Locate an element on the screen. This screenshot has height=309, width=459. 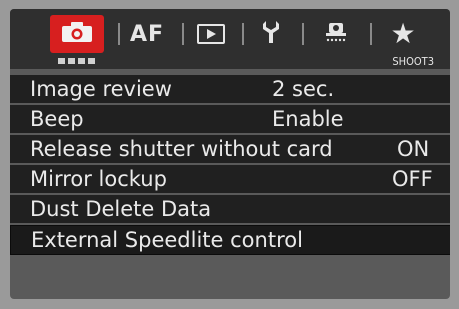
menu-item-label: Mirror lockup is located at coordinates (98, 179).